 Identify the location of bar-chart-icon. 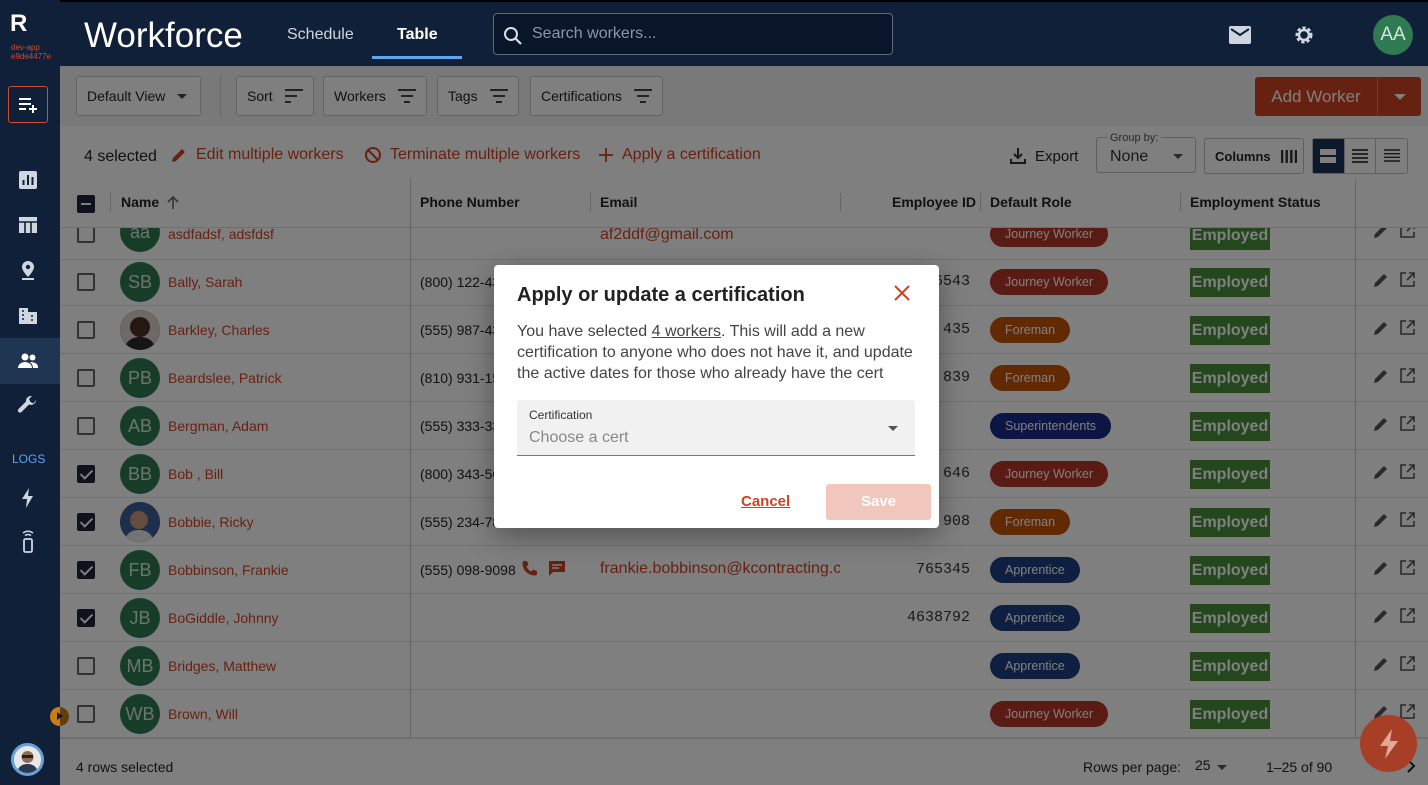
(28, 180).